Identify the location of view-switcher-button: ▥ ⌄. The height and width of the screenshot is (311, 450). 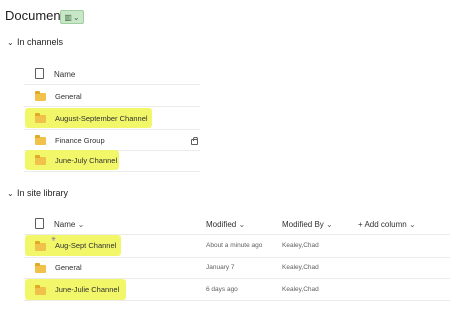
(72, 17).